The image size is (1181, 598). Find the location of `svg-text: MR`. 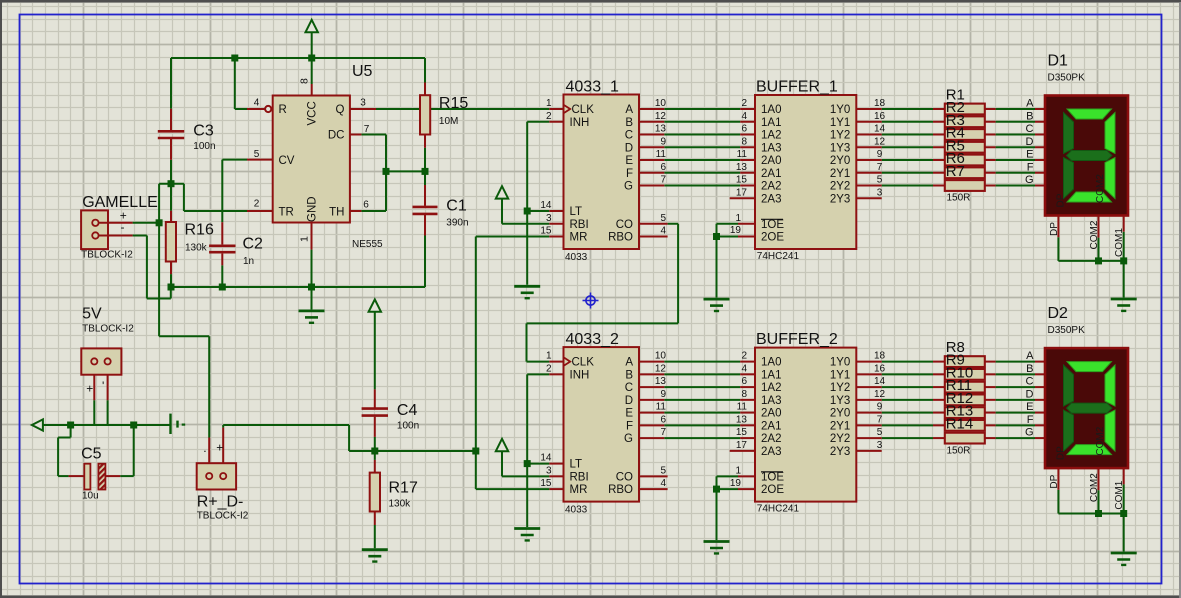

svg-text: MR is located at coordinates (579, 490).